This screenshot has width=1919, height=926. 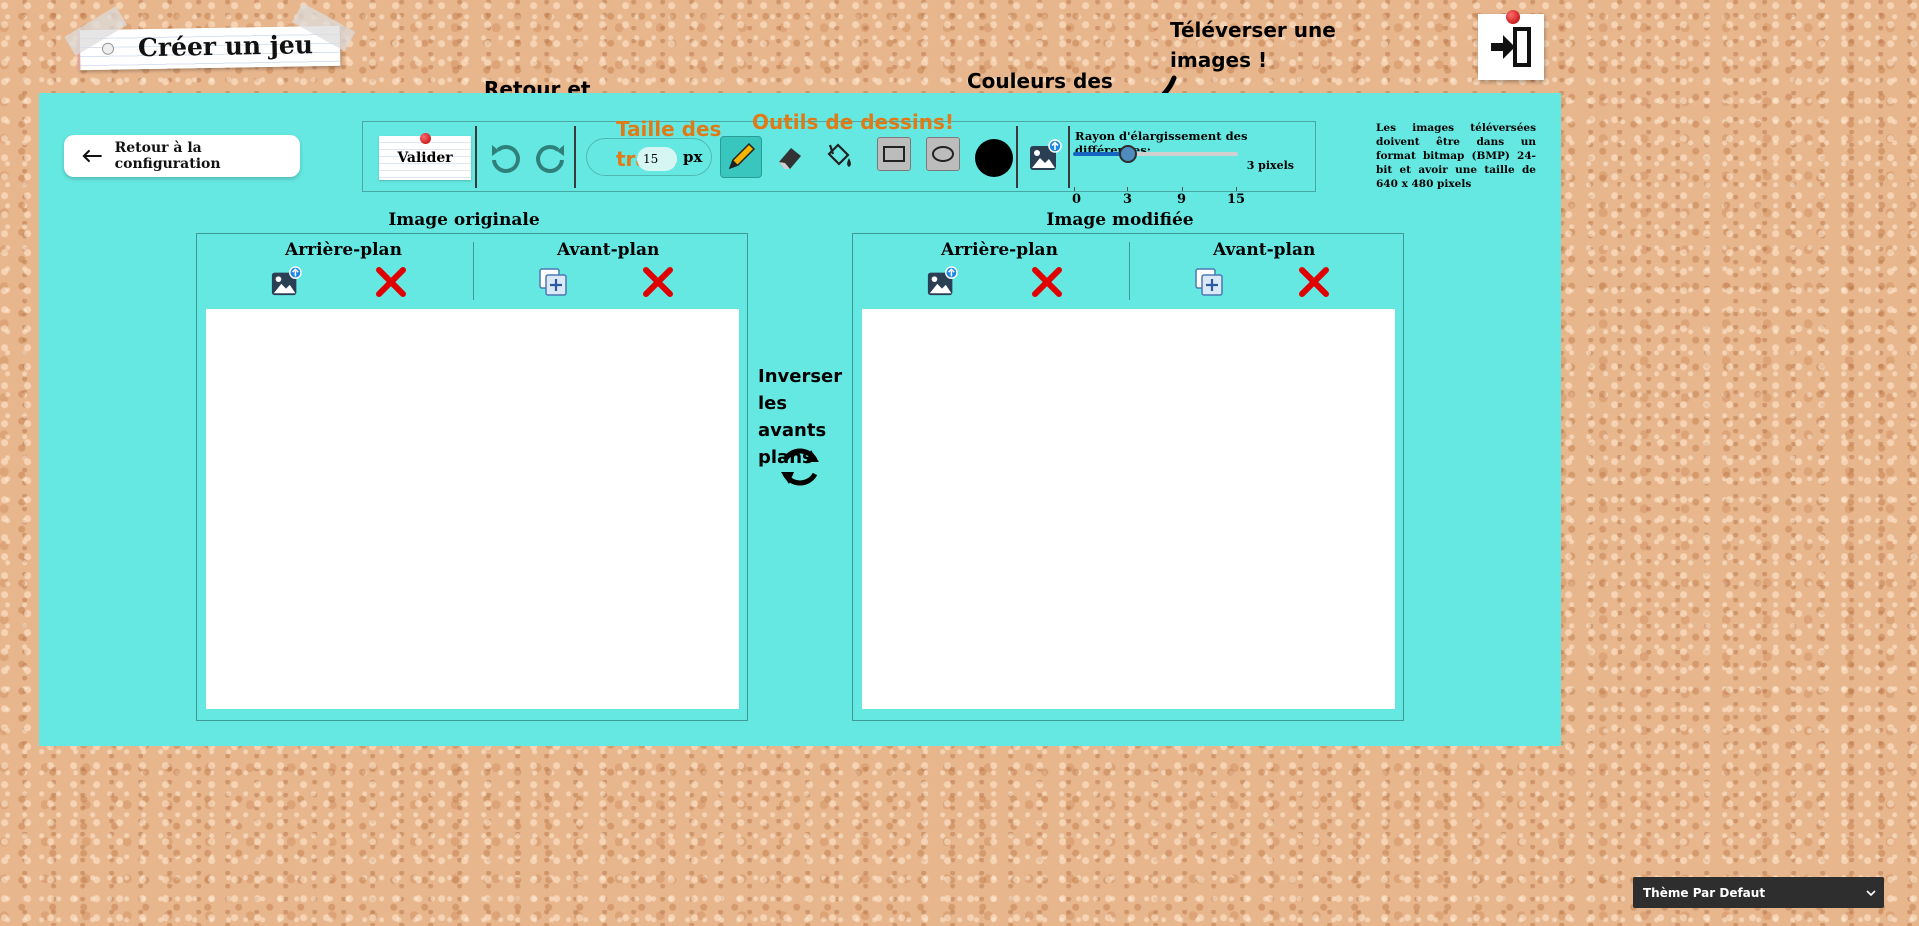 I want to click on logout-icon, so click(x=1511, y=47).